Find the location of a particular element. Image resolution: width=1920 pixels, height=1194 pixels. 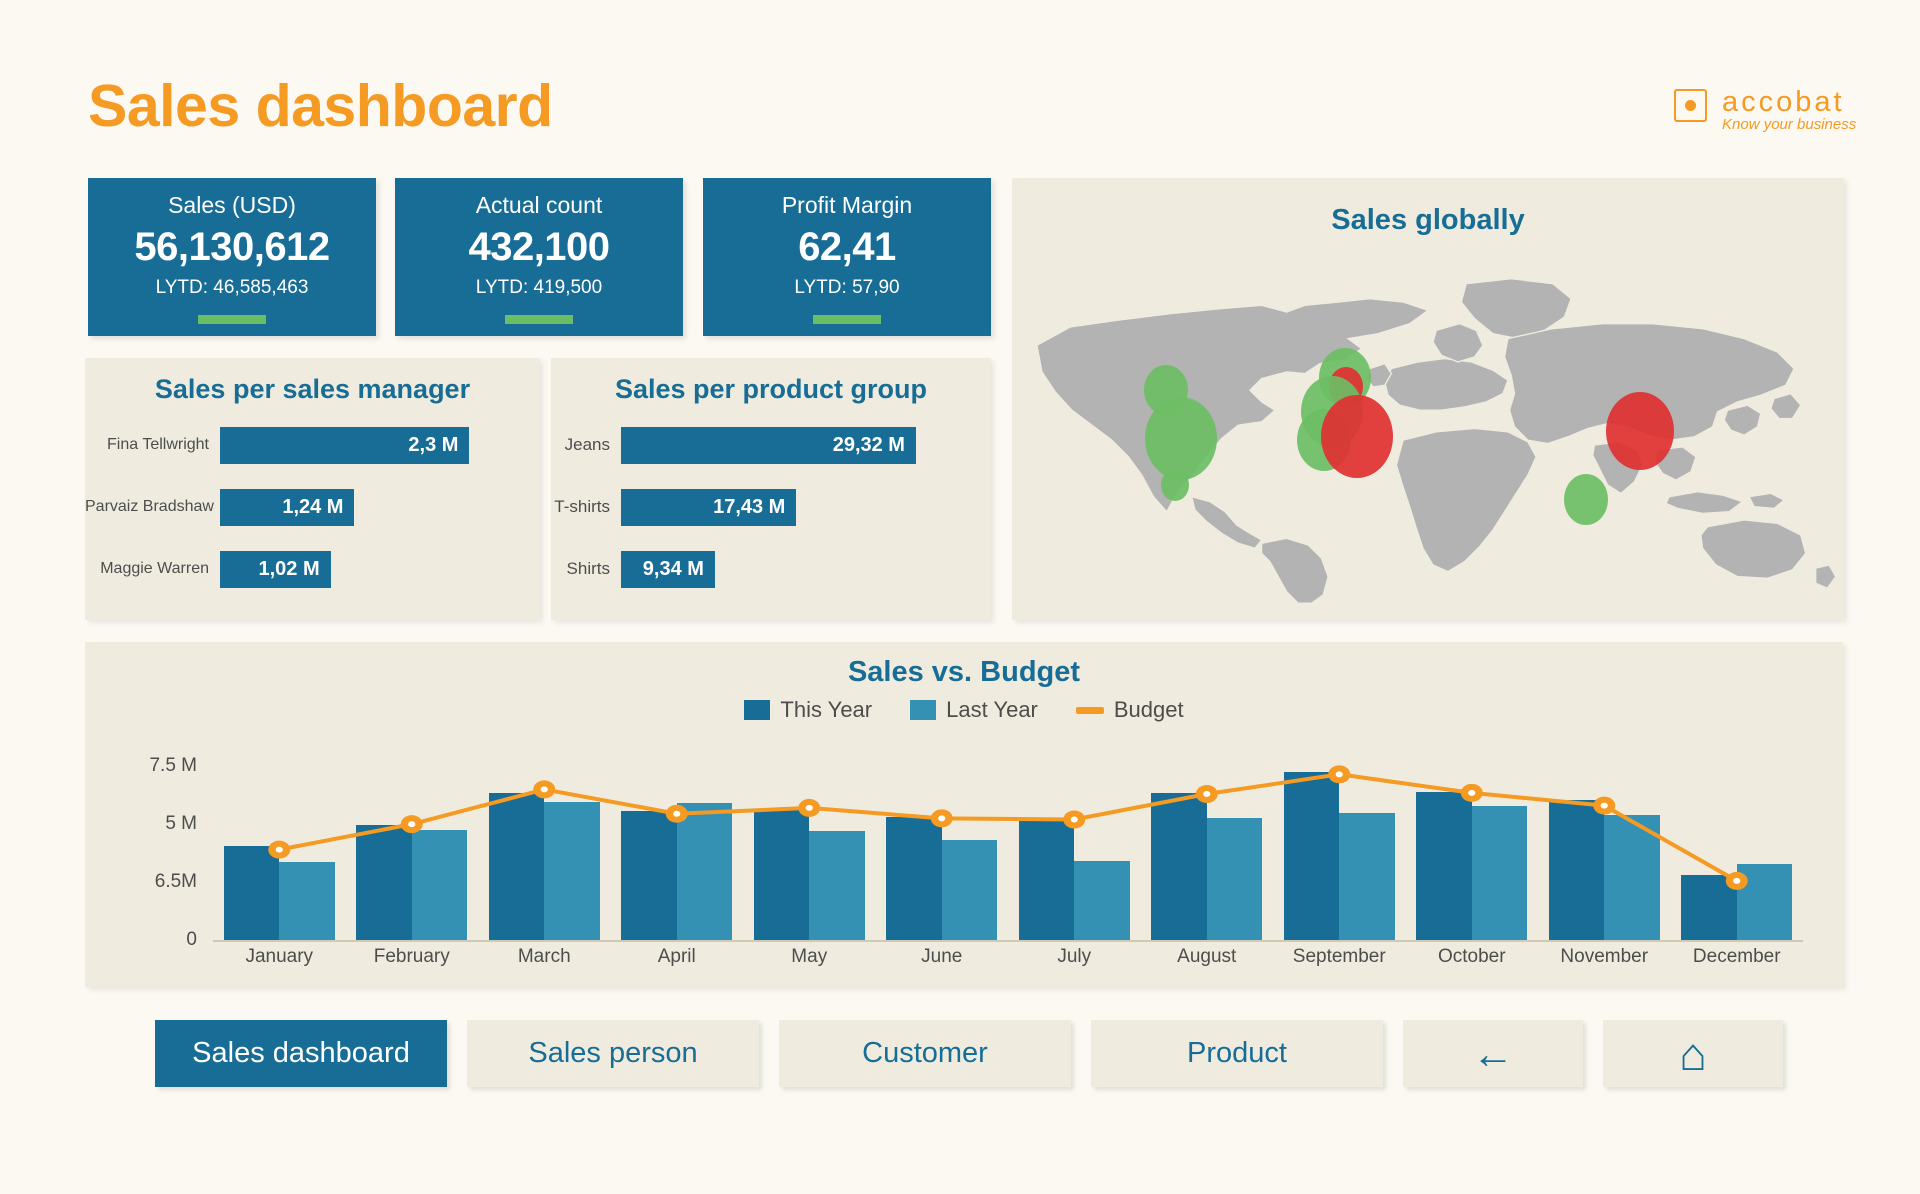

legend-label: Budget is located at coordinates (1148, 709).